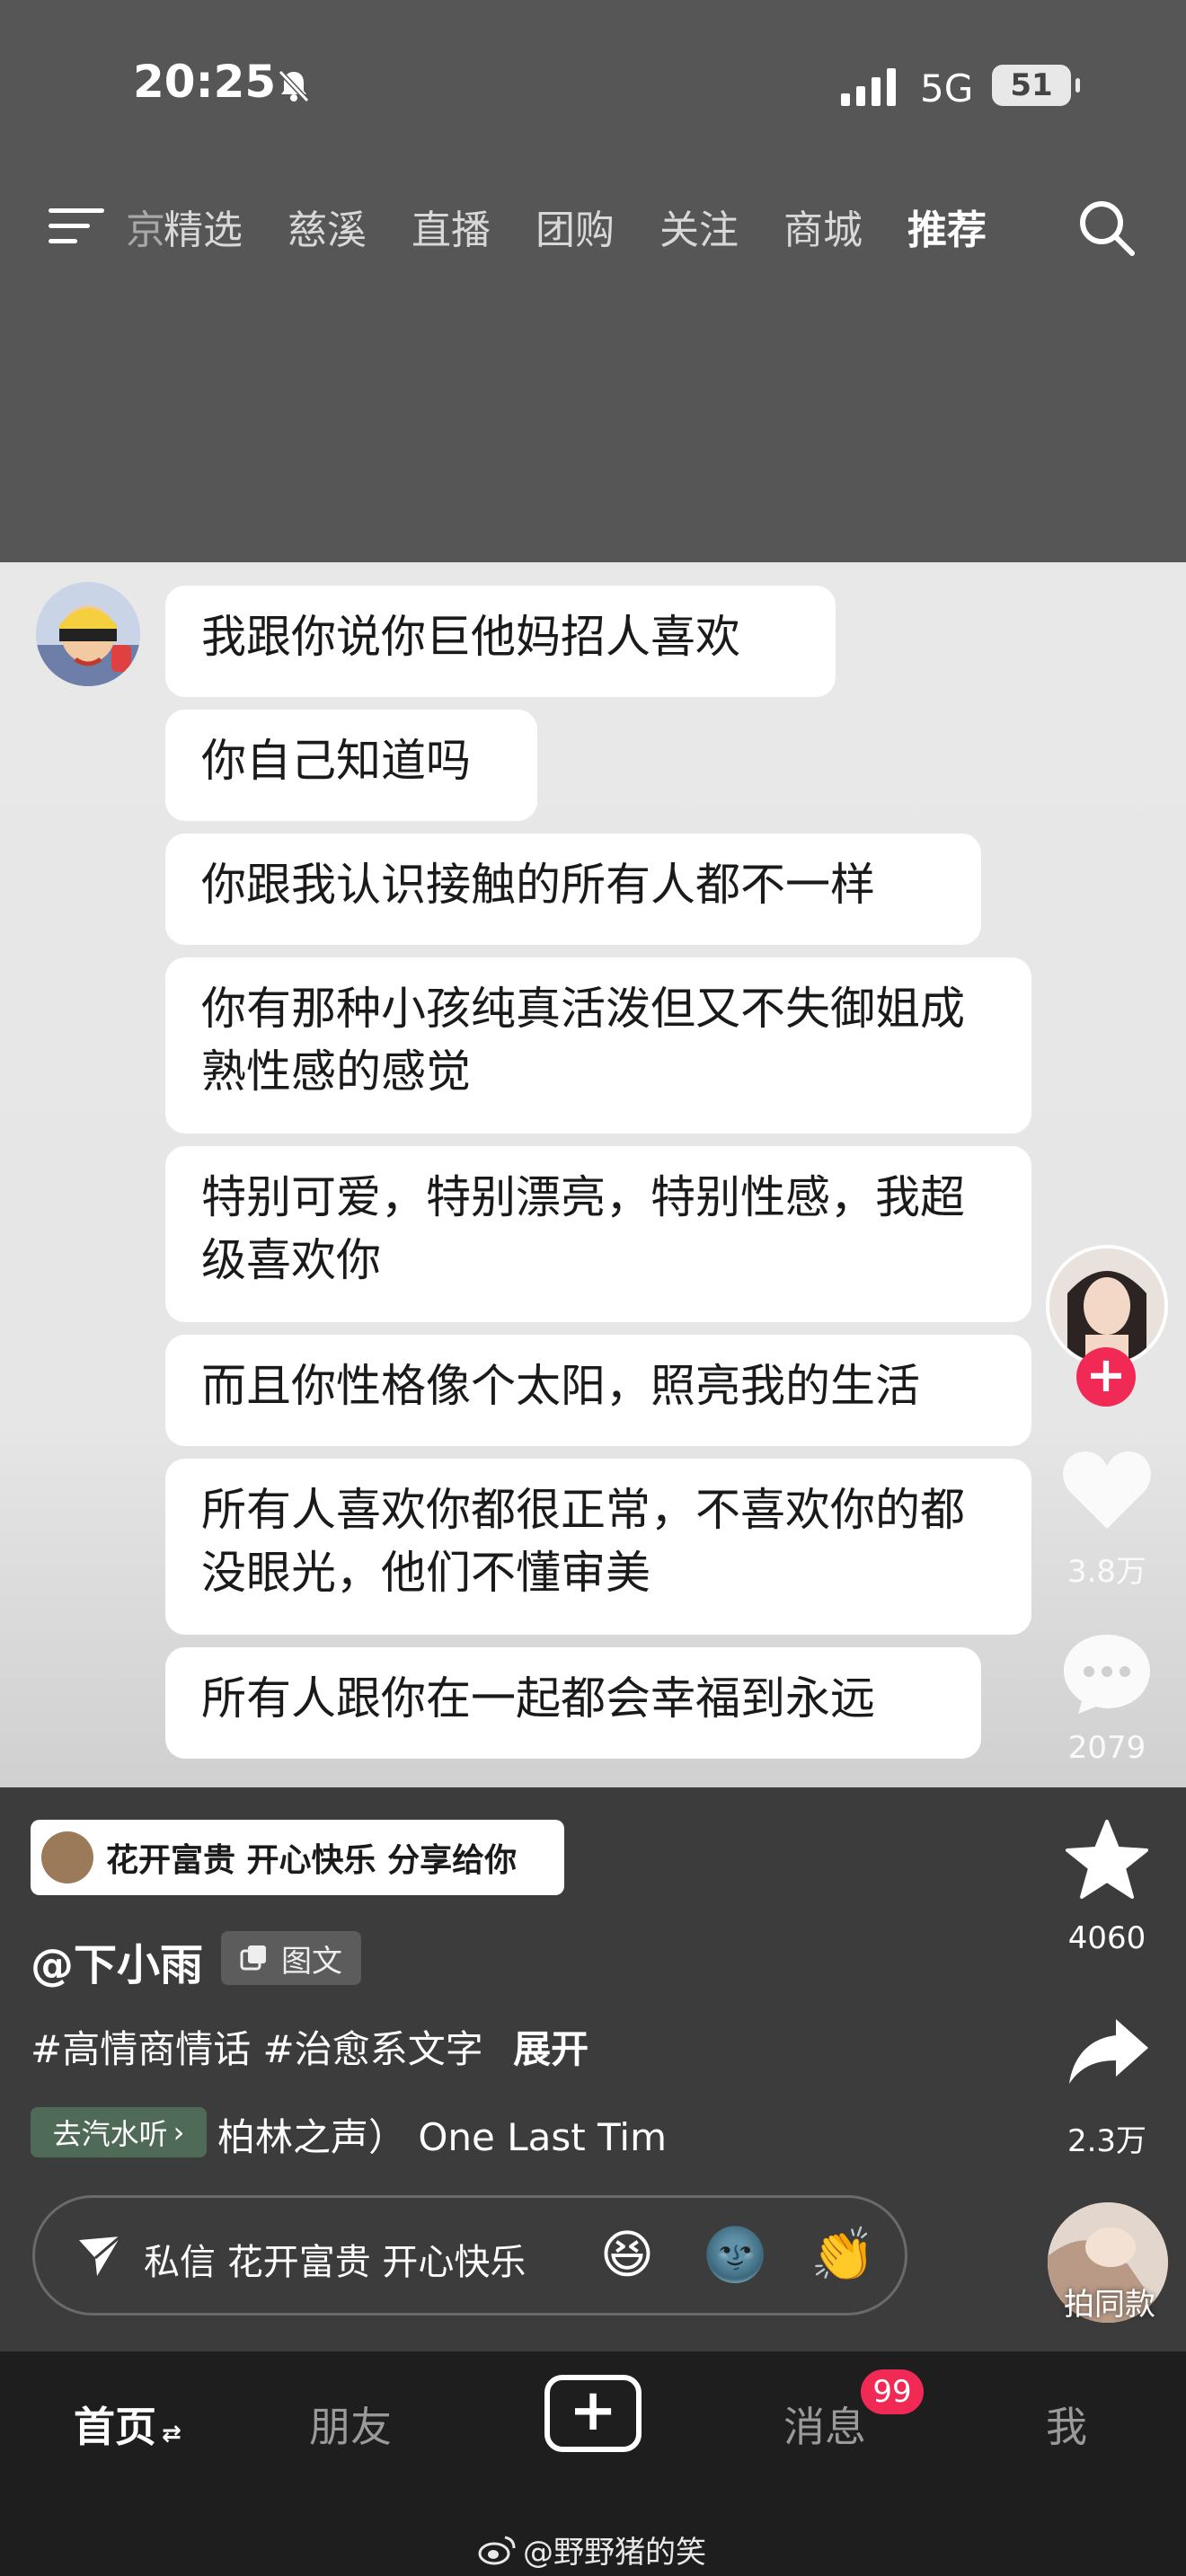 This screenshot has width=1186, height=2576. I want to click on like-count: 3.8万, so click(1107, 1572).